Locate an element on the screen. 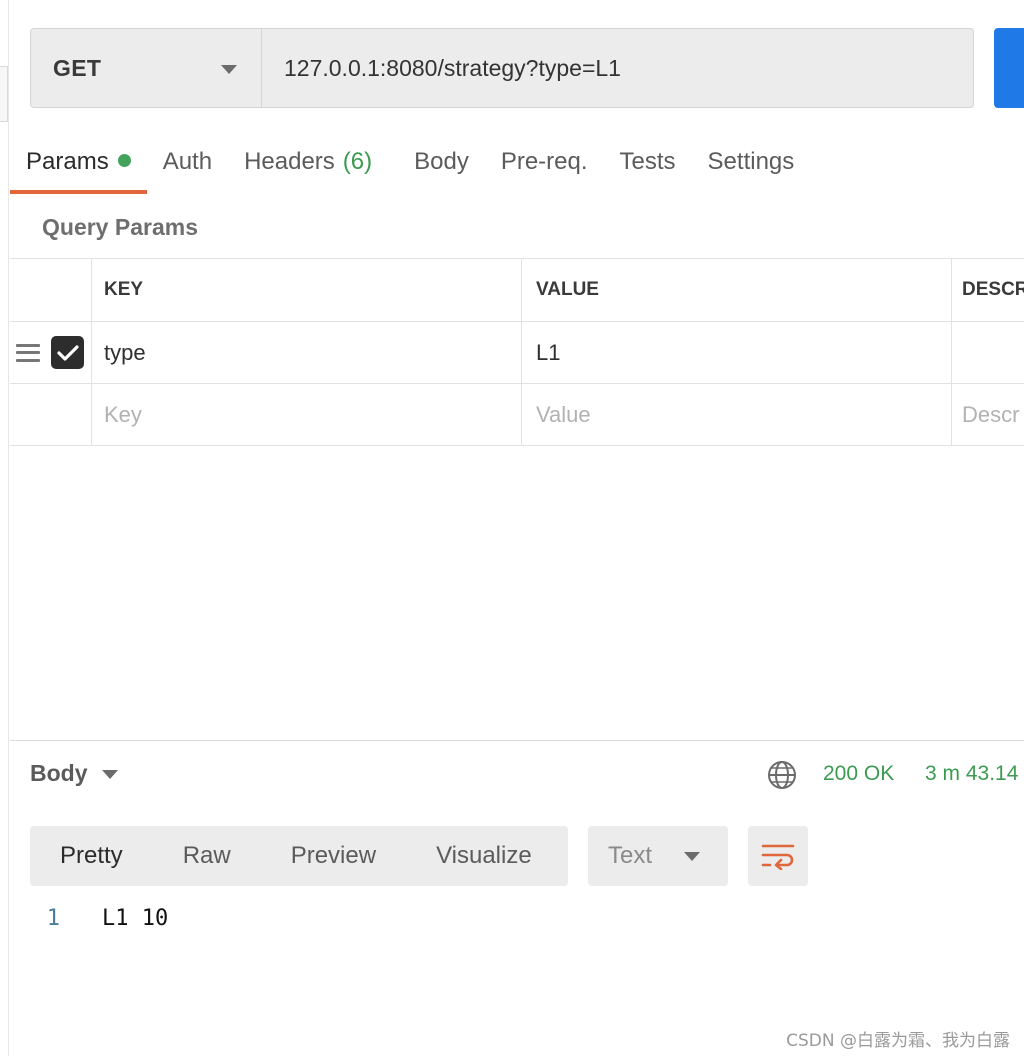  method-dropdown: GET is located at coordinates (146, 68).